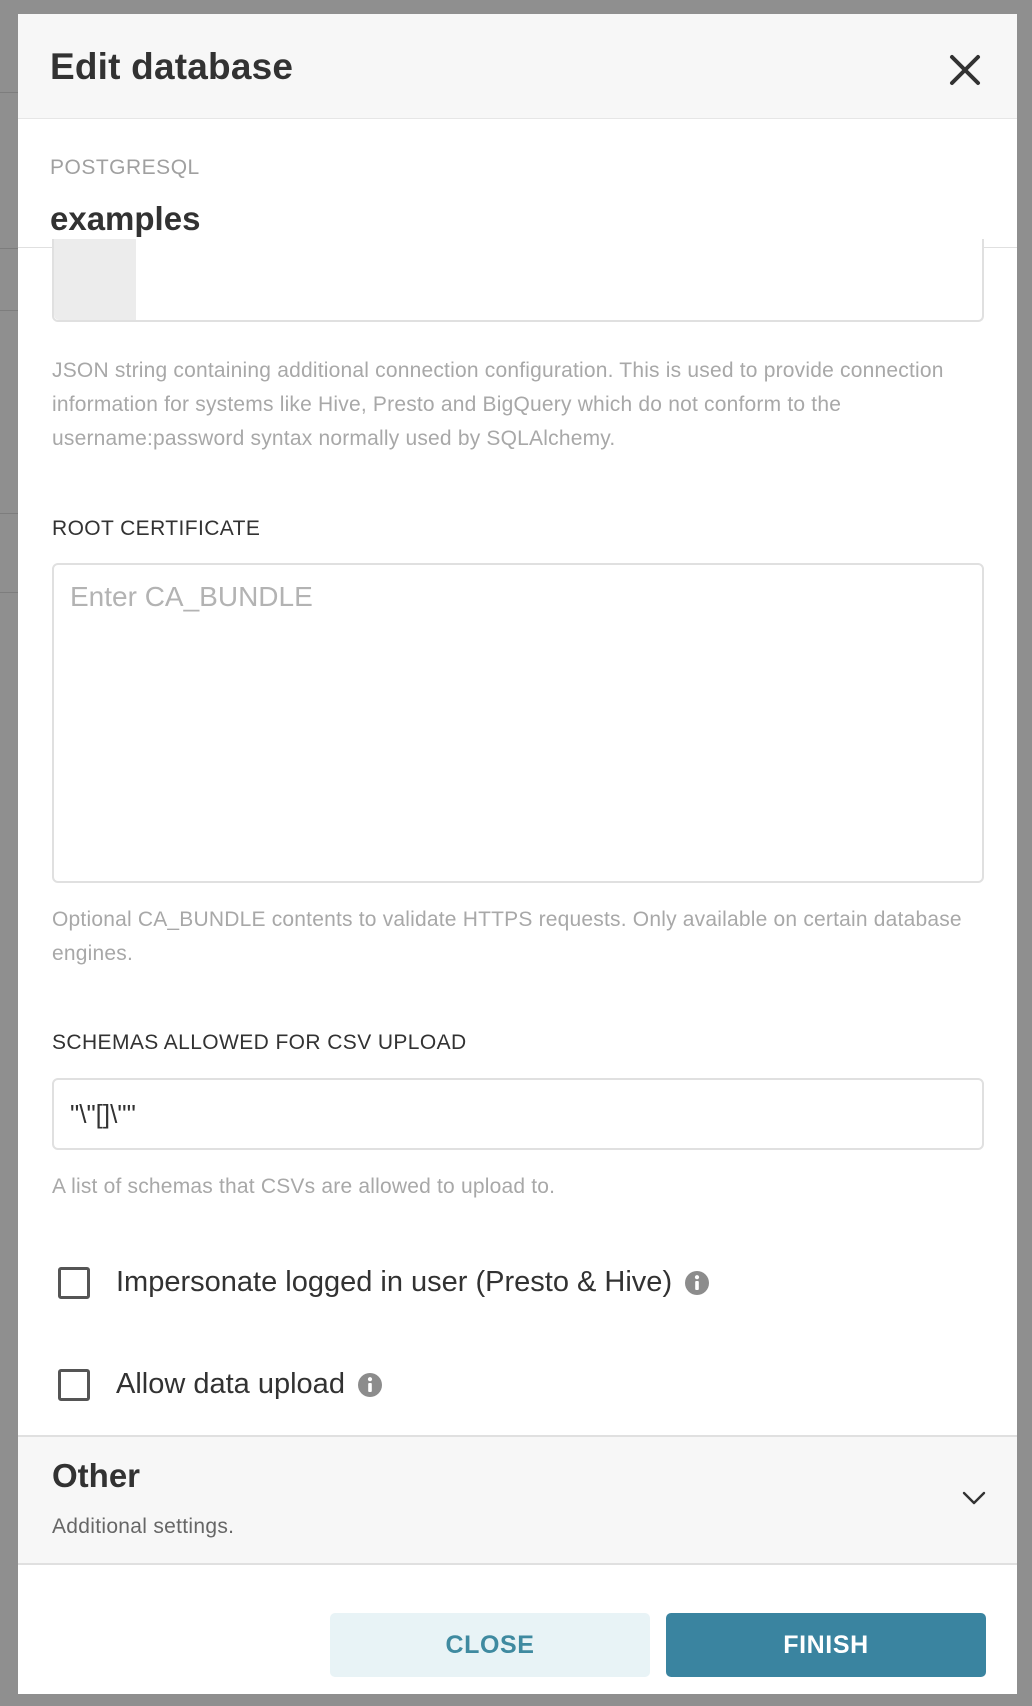 This screenshot has width=1032, height=1706. I want to click on allow-data-upload-checkbox, so click(74, 1384).